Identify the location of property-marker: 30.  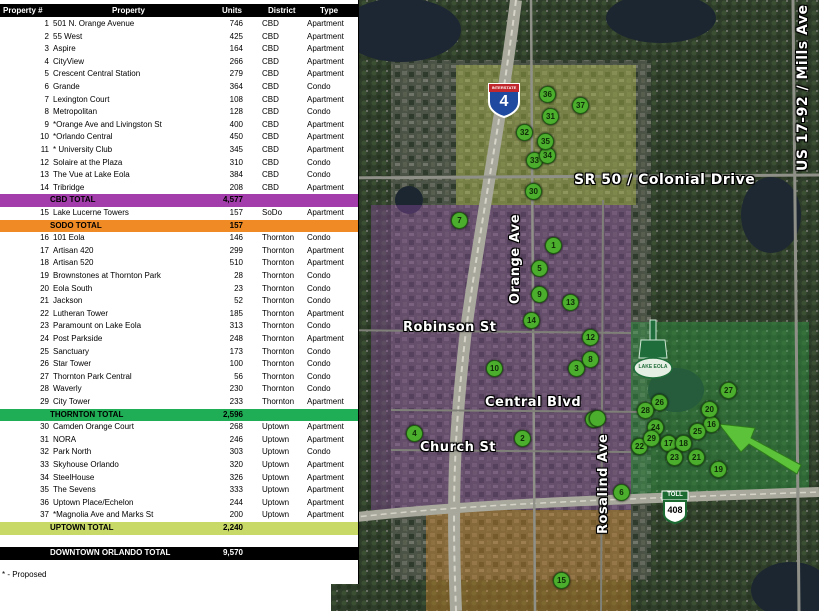
(533, 191).